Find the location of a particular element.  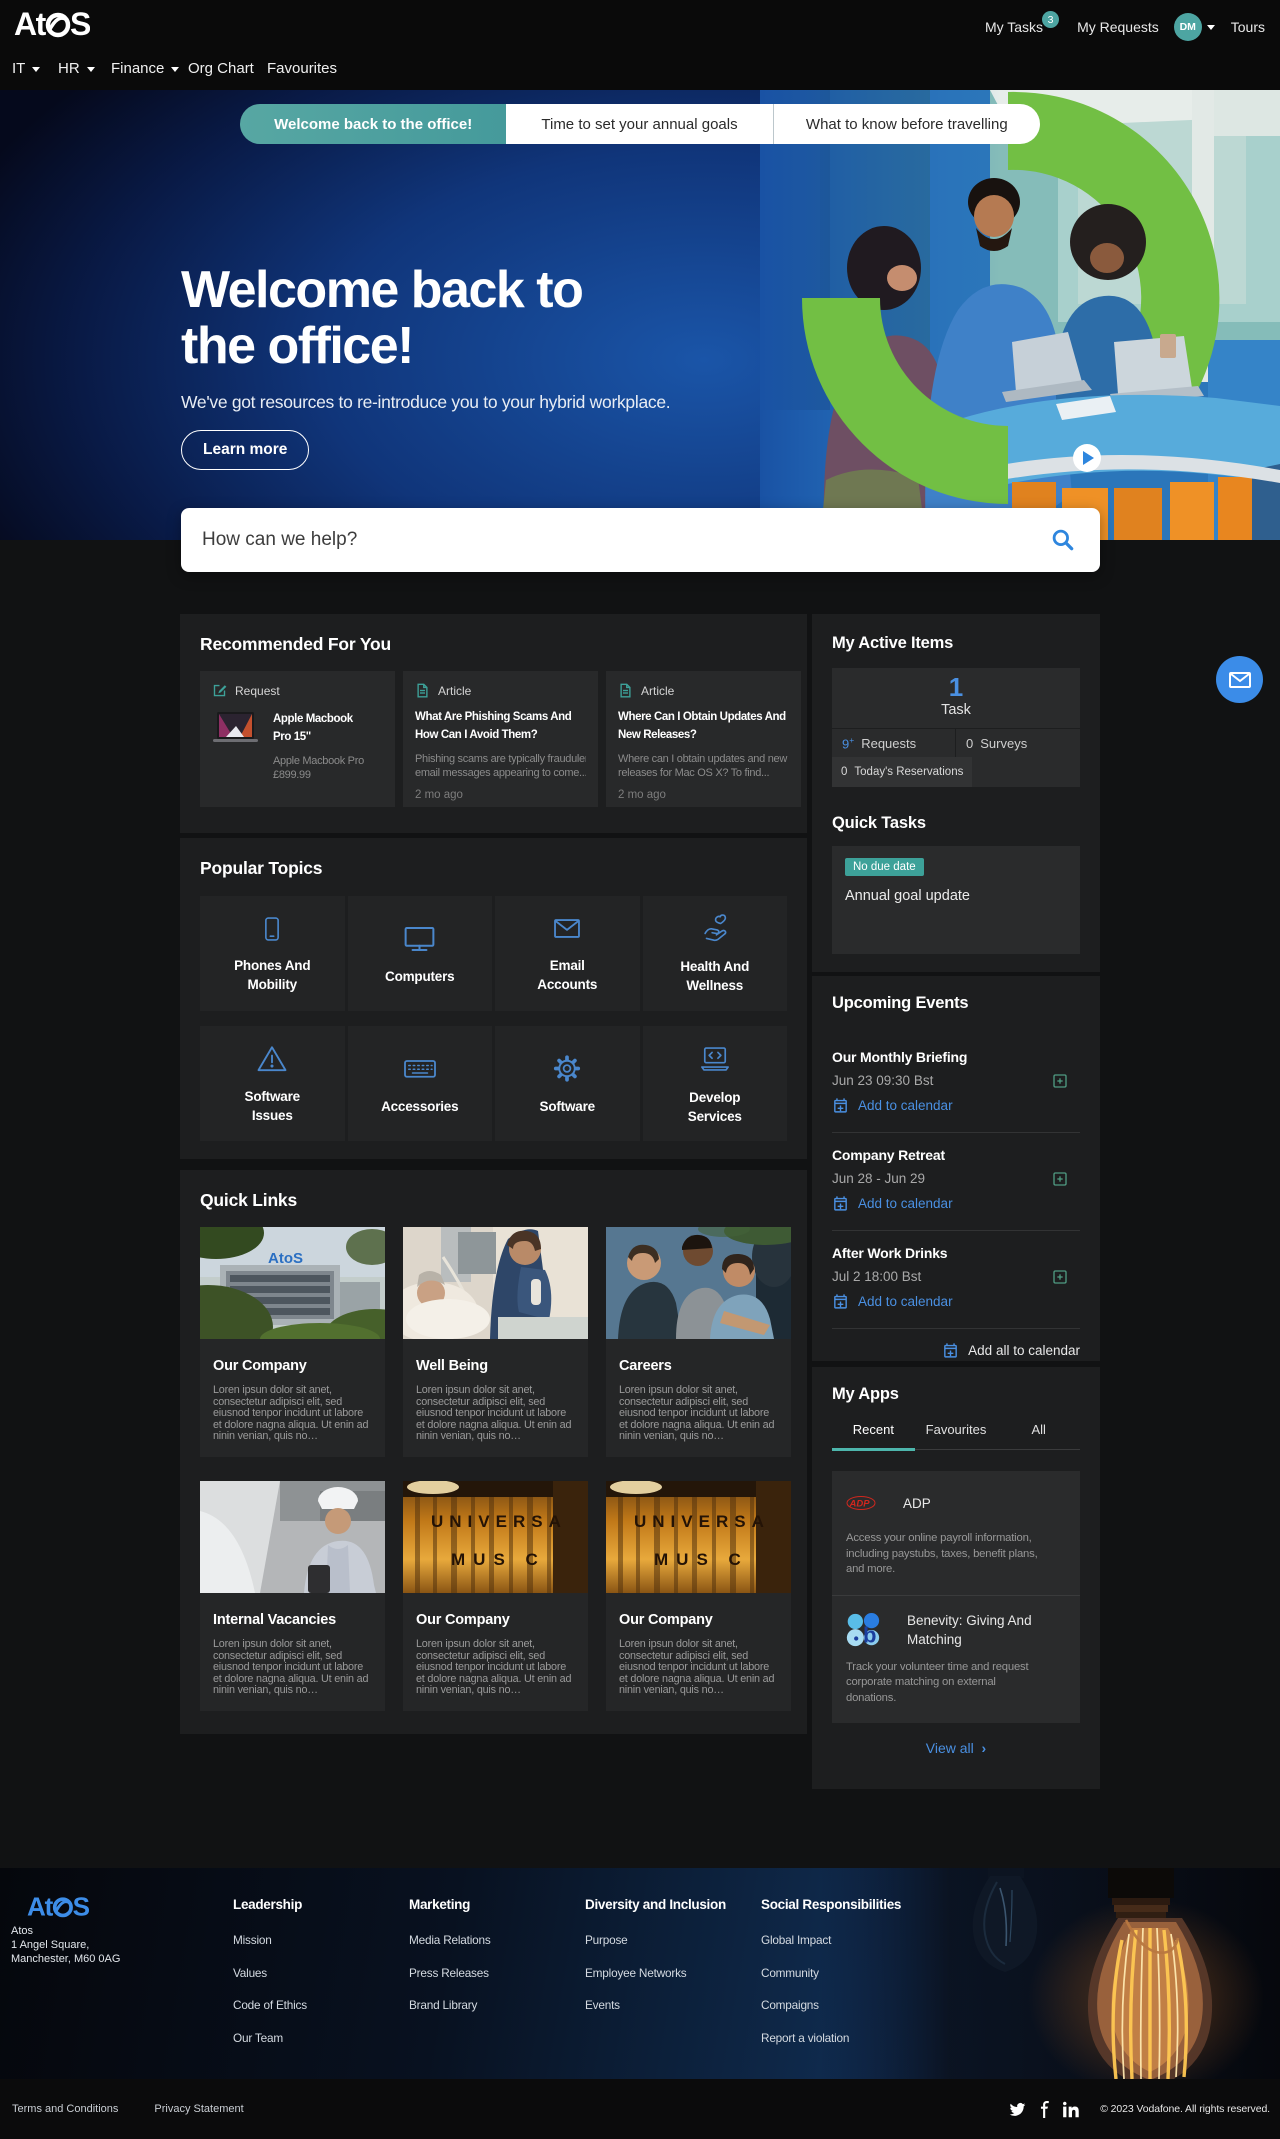

svg-text: ADP is located at coordinates (860, 1504).